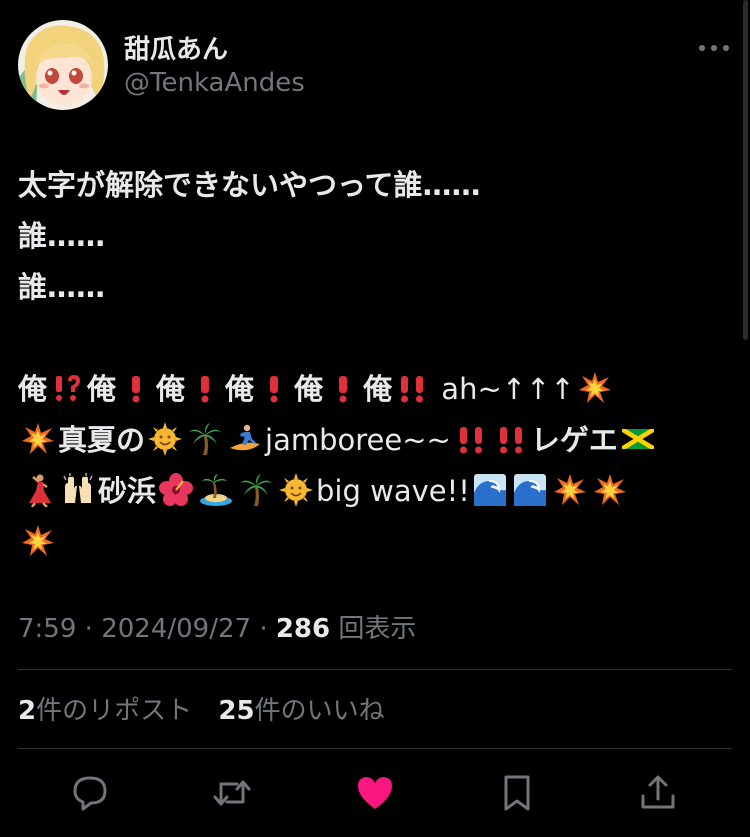 The width and height of the screenshot is (750, 837). Describe the element at coordinates (27, 711) in the screenshot. I see `reposts-count: 2` at that location.